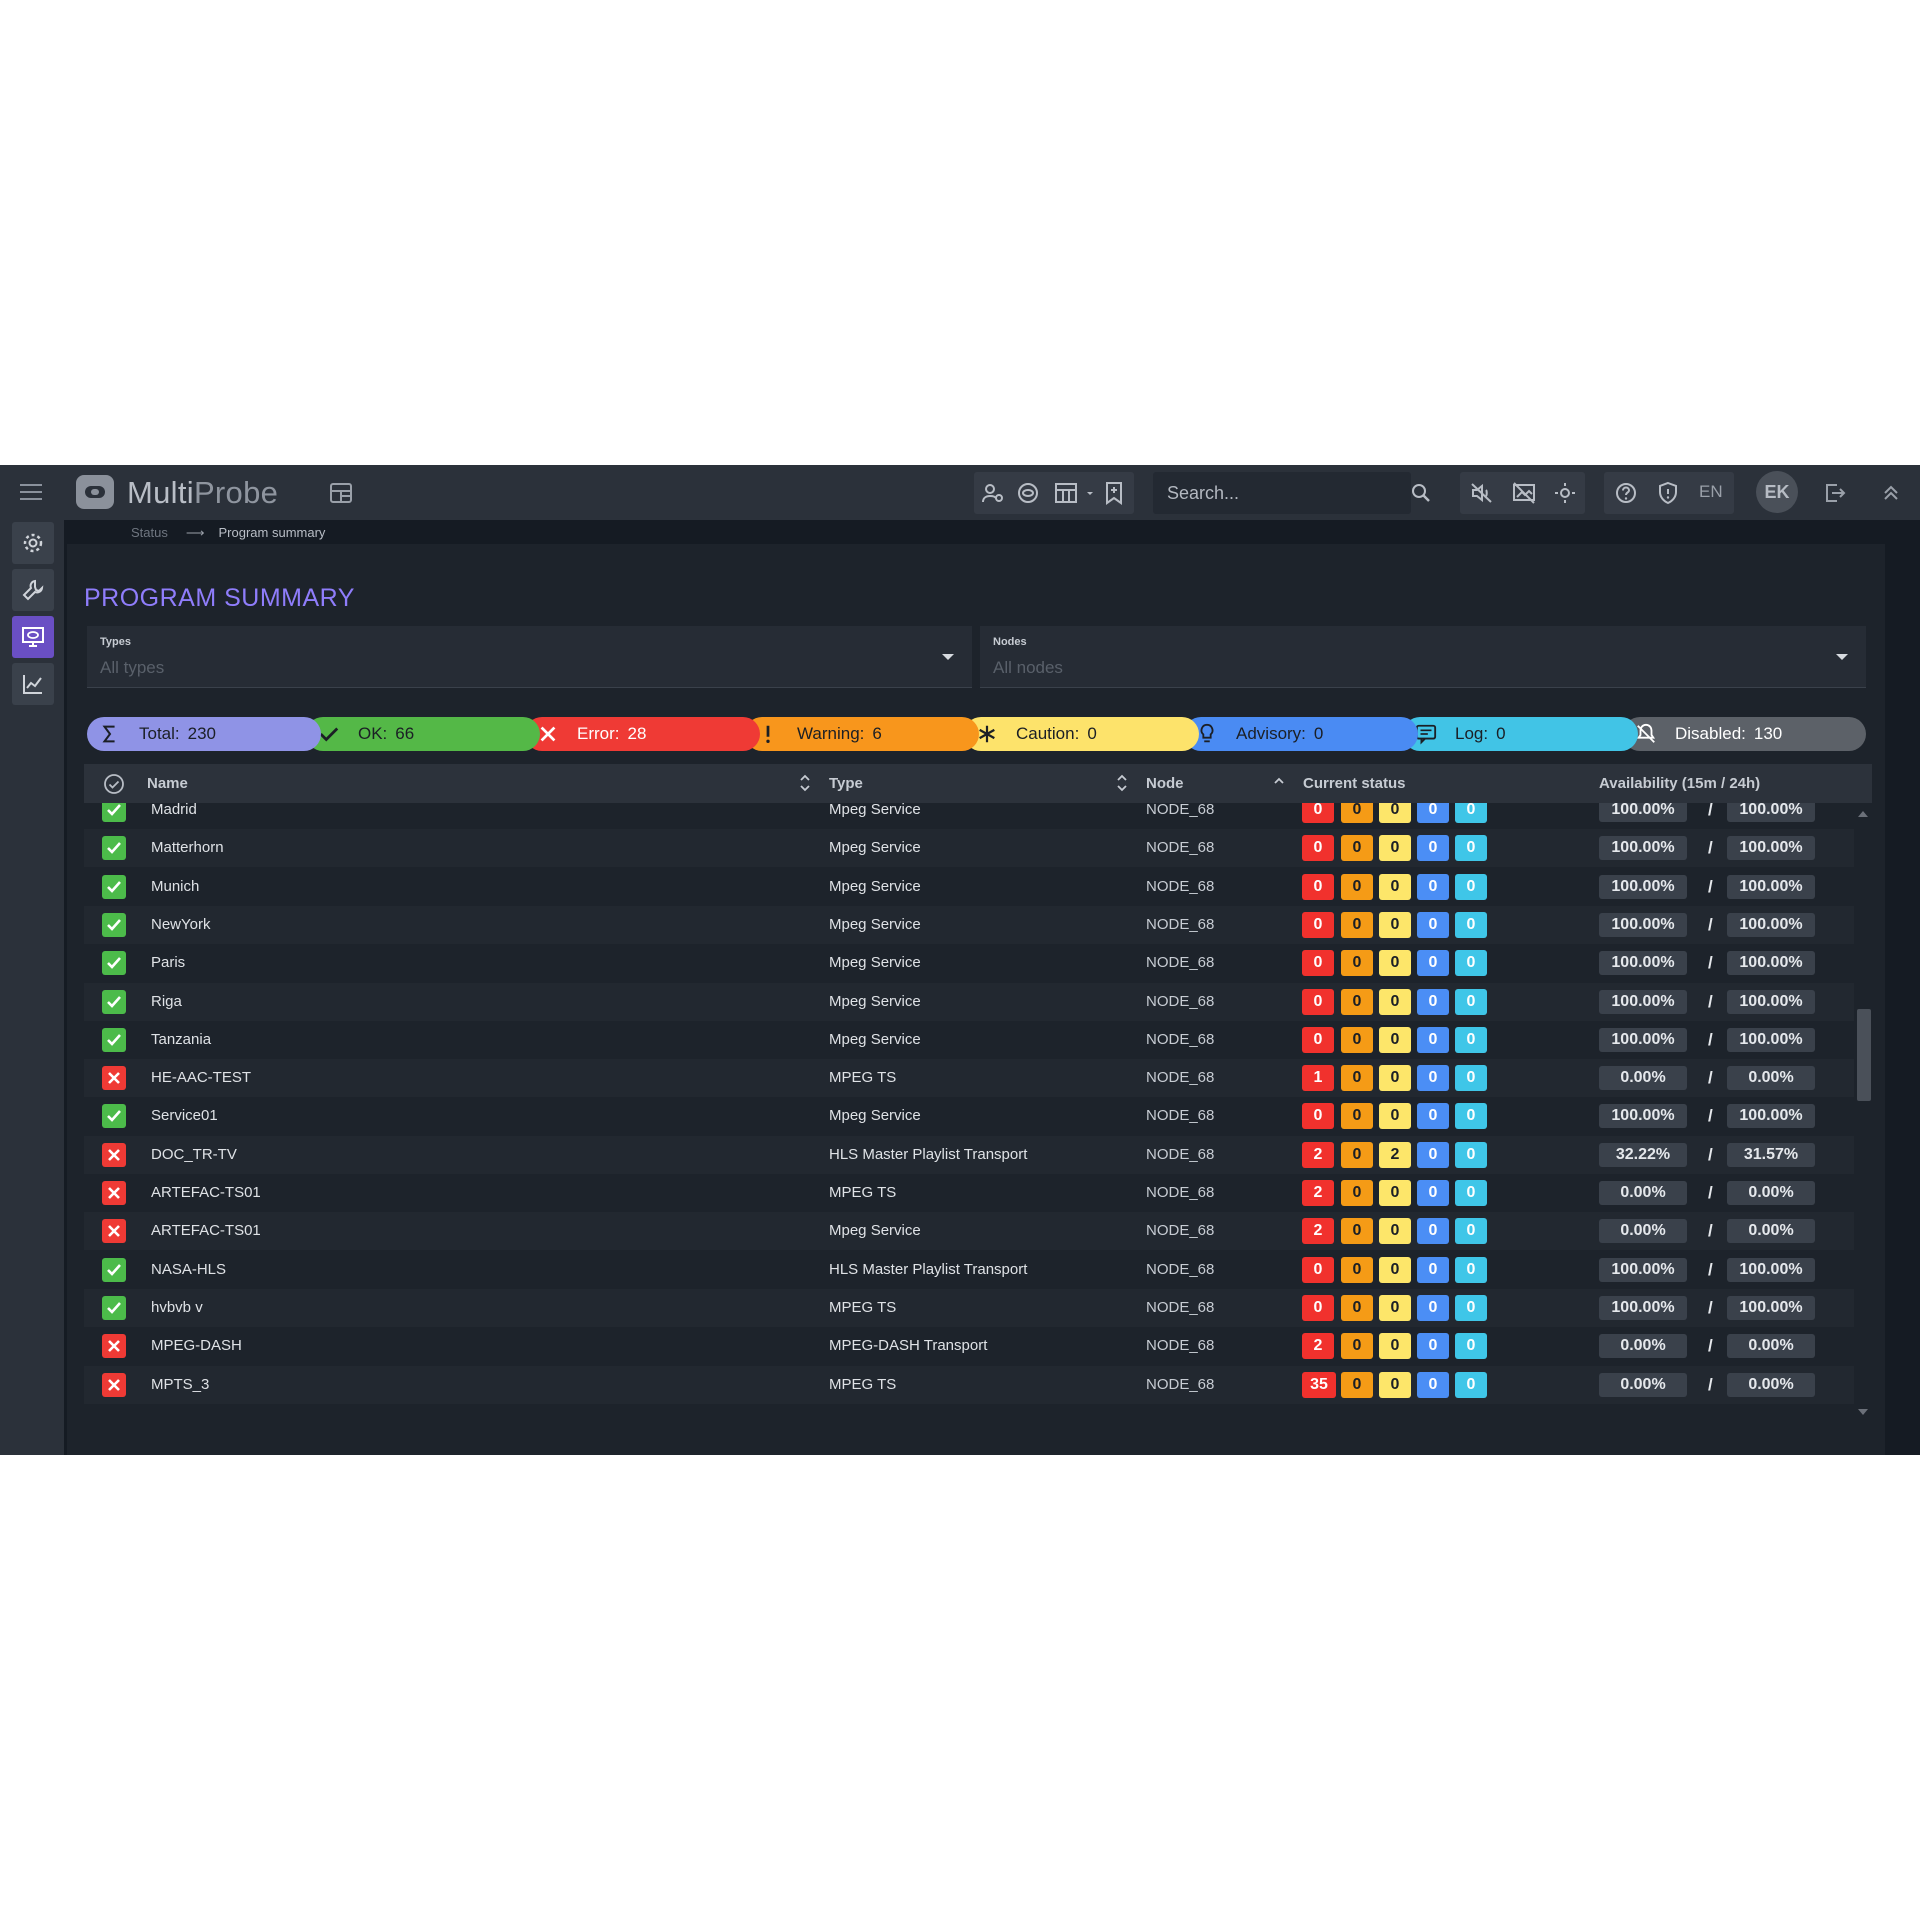 The image size is (1920, 1920). Describe the element at coordinates (1423, 657) in the screenshot. I see `nodes-filter: Nodes All nodes` at that location.